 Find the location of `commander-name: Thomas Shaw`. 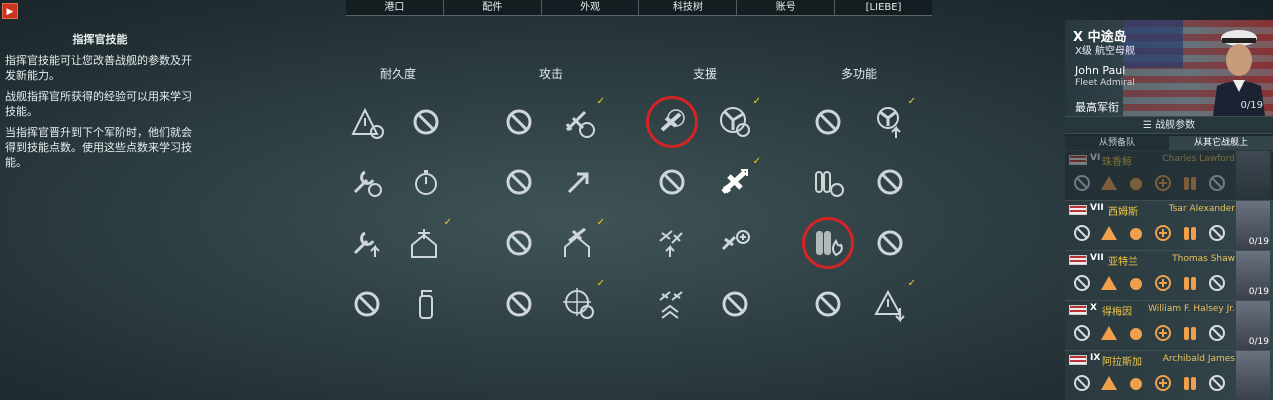

commander-name: Thomas Shaw is located at coordinates (1203, 259).